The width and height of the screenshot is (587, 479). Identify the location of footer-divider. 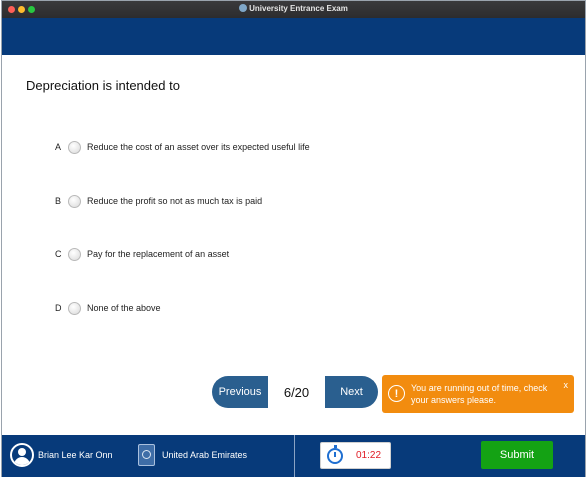
(294, 456).